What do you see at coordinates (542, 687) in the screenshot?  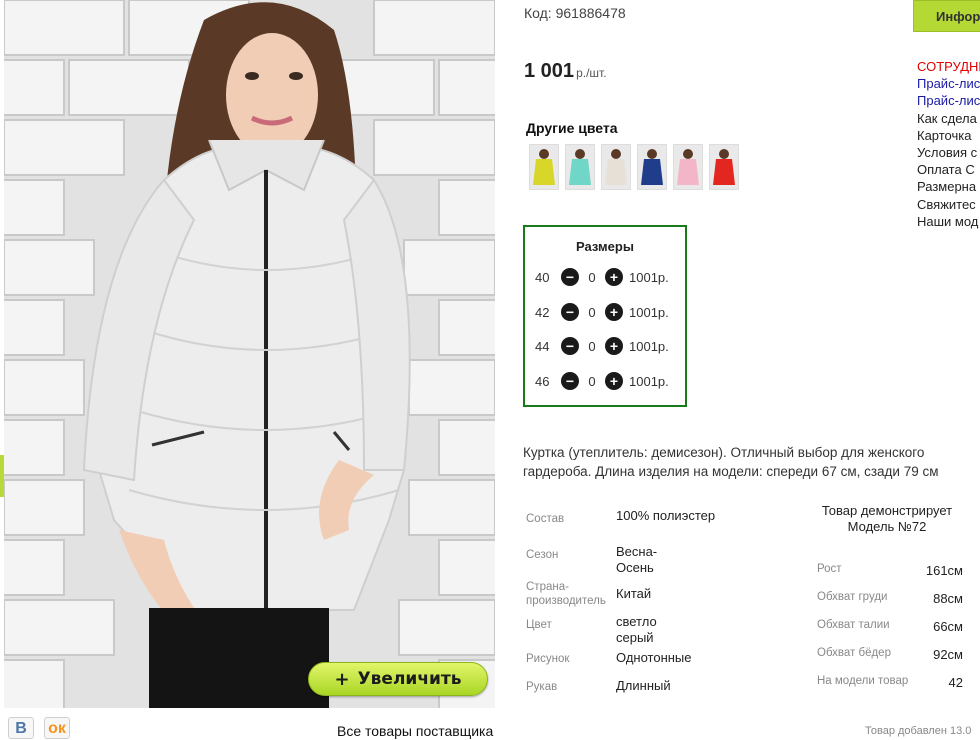 I see `property-label: Рукав` at bounding box center [542, 687].